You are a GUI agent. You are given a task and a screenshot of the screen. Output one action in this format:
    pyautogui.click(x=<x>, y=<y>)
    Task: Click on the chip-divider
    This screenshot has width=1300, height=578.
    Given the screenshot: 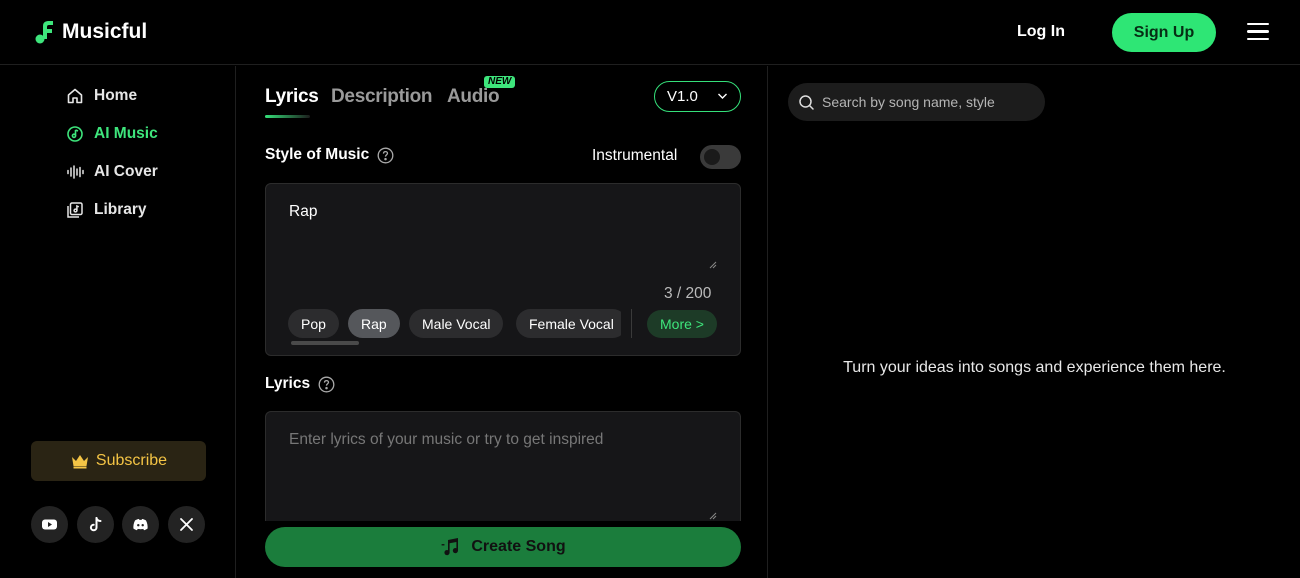 What is the action you would take?
    pyautogui.click(x=631, y=323)
    